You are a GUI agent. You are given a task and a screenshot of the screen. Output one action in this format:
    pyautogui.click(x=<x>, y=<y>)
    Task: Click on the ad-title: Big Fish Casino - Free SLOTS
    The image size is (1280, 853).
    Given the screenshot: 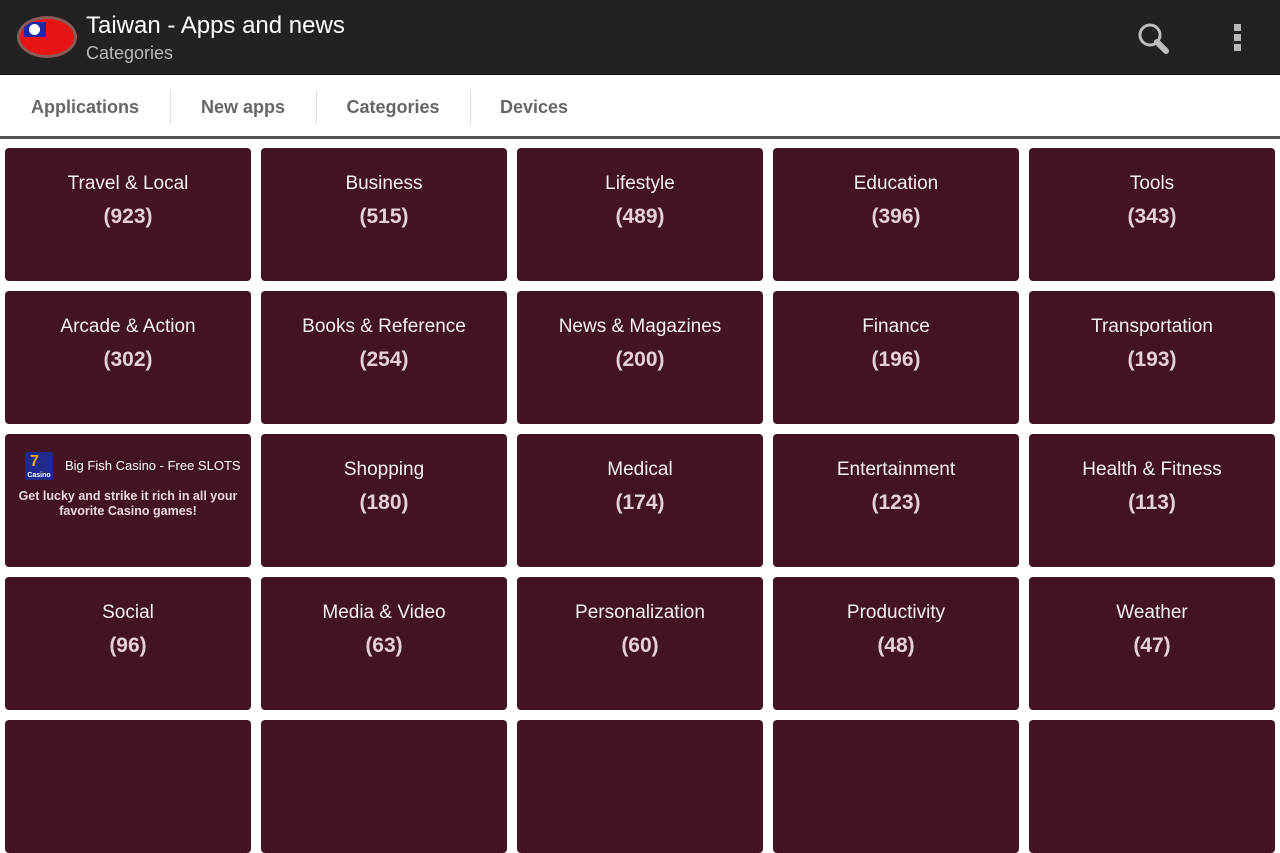 What is the action you would take?
    pyautogui.click(x=153, y=465)
    